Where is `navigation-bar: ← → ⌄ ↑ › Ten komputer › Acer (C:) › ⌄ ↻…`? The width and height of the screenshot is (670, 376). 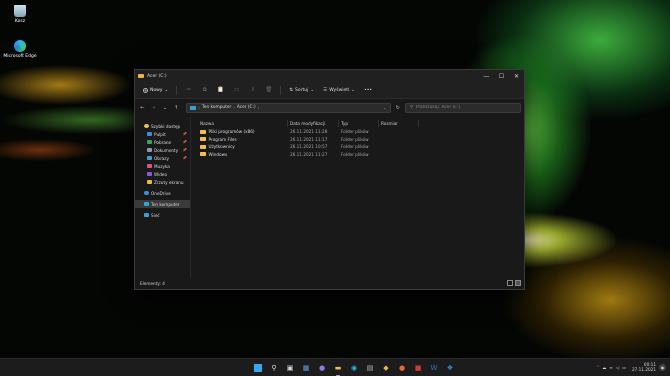 navigation-bar: ← → ⌄ ↑ › Ten komputer › Acer (C:) › ⌄ ↻… is located at coordinates (329, 107).